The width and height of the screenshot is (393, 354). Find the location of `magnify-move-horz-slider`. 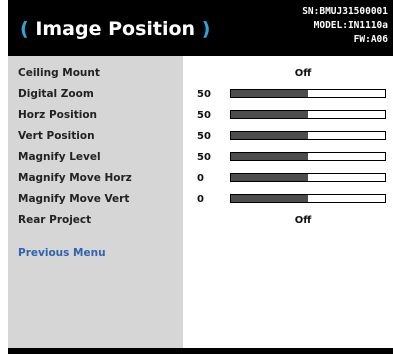

magnify-move-horz-slider is located at coordinates (308, 177).